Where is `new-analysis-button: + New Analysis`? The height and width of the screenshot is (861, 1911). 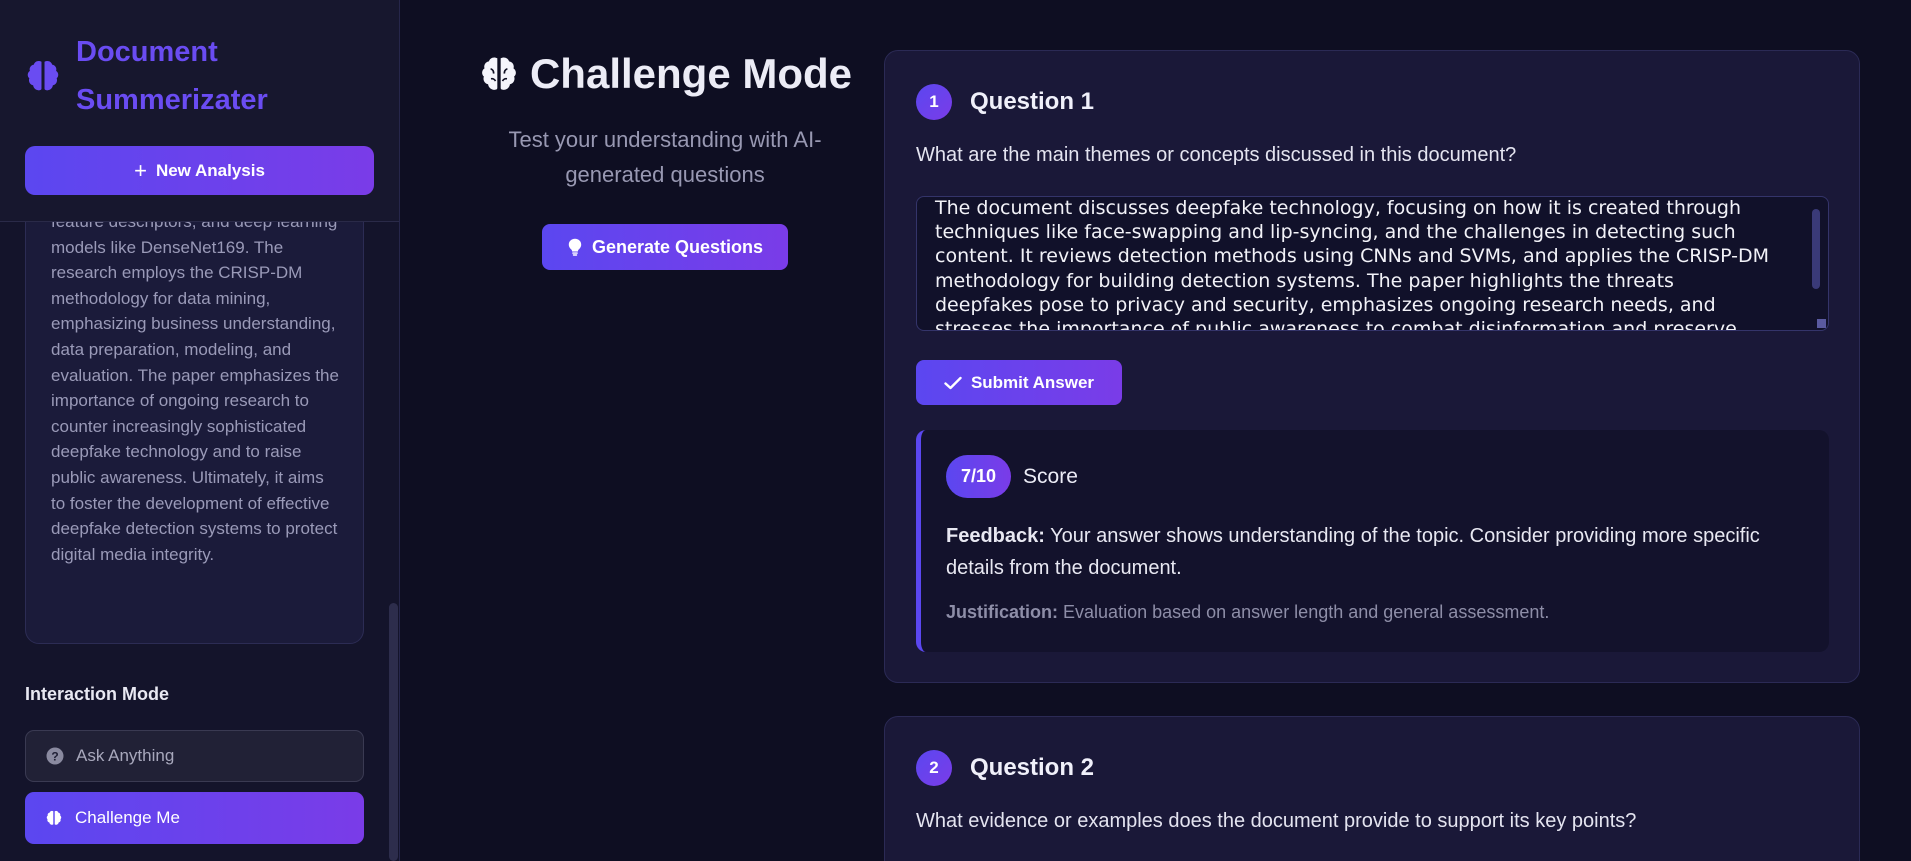
new-analysis-button: + New Analysis is located at coordinates (199, 170).